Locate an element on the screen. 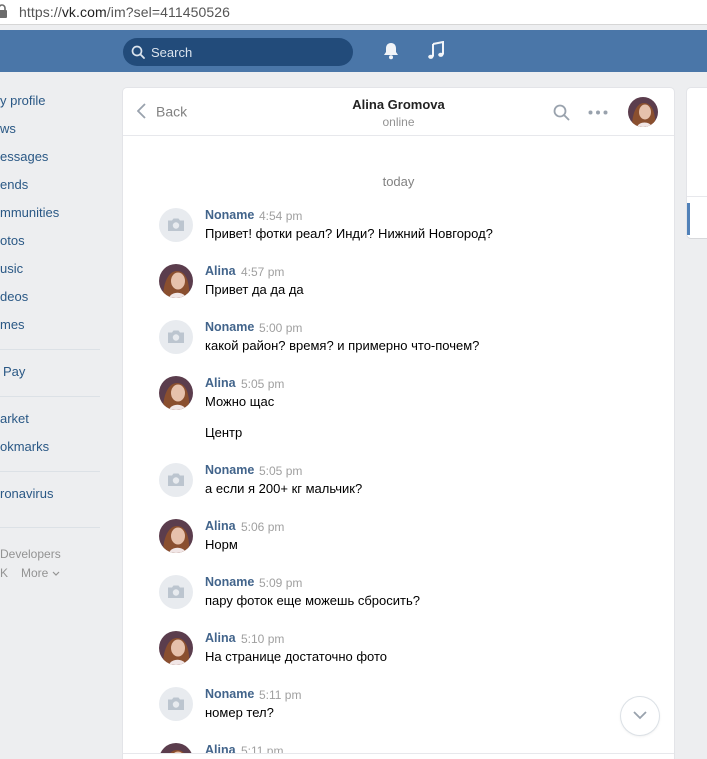 The width and height of the screenshot is (707, 759). message-time: 4:54 pm is located at coordinates (281, 216).